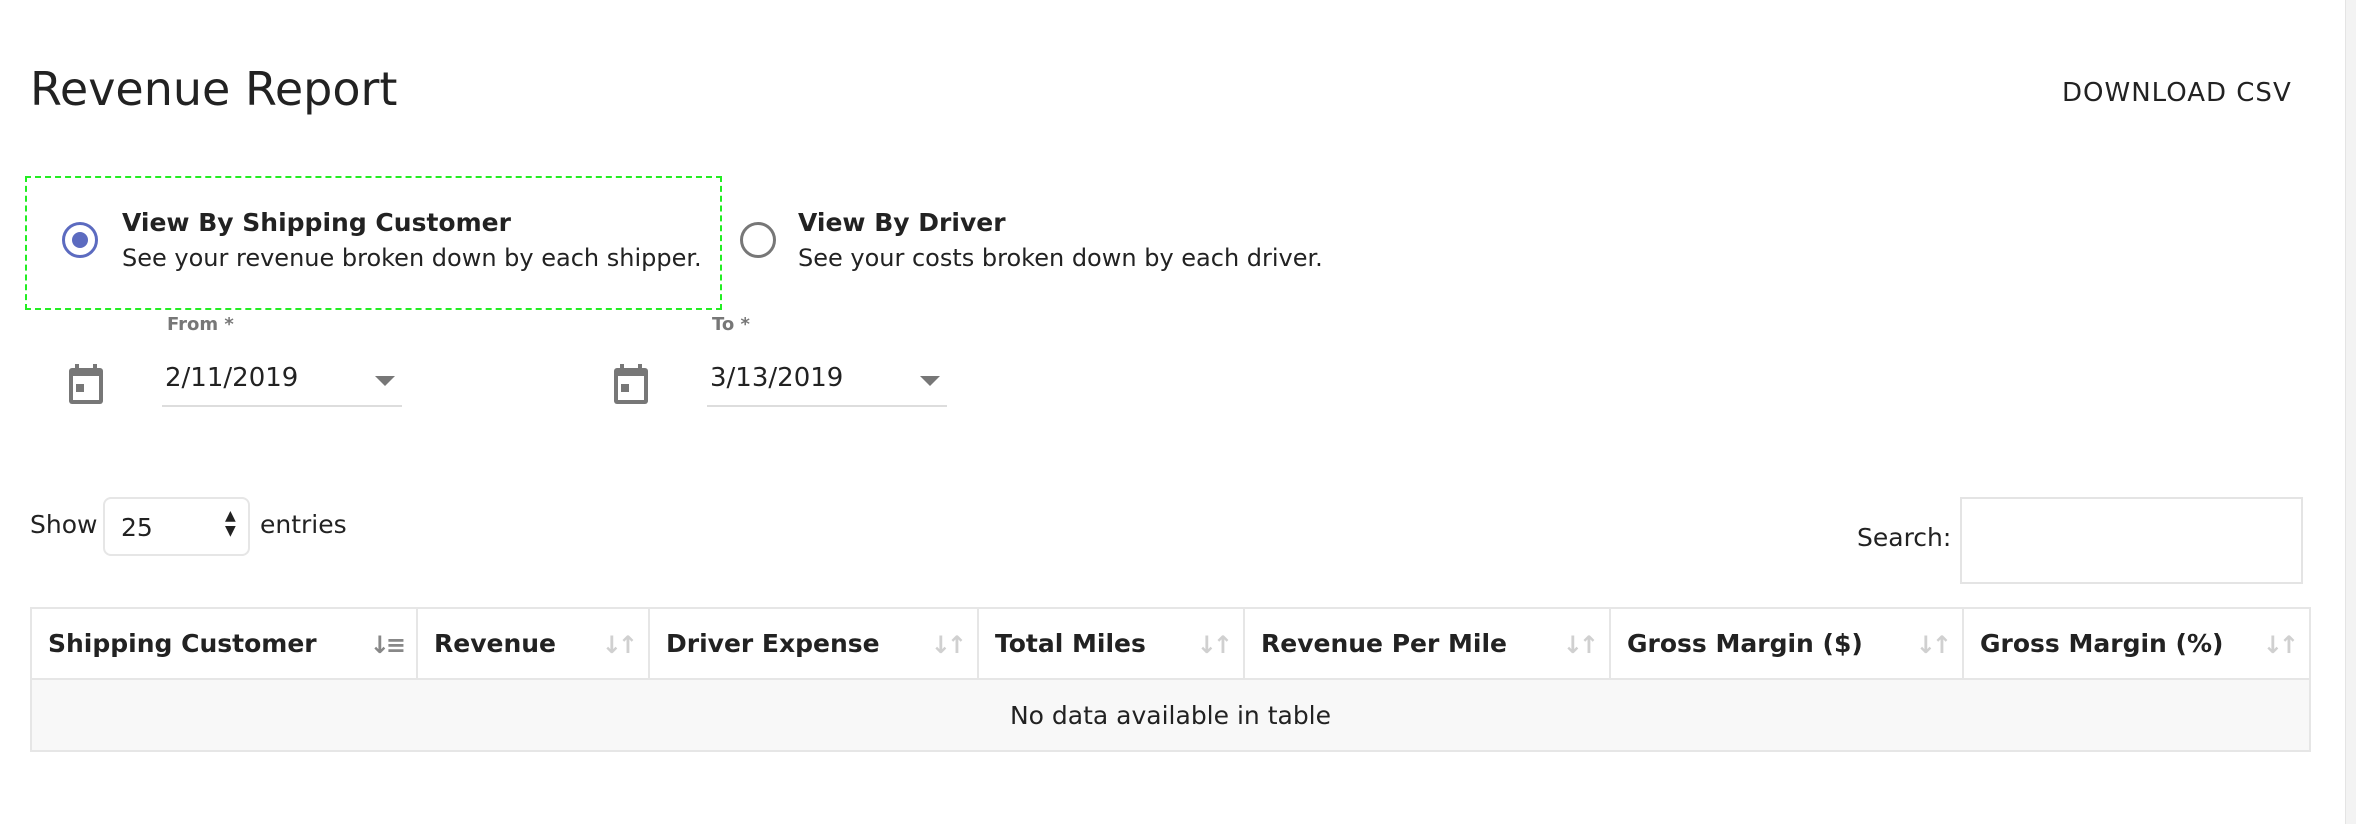 This screenshot has width=2356, height=824. What do you see at coordinates (176, 526) in the screenshot?
I see `entries-select: 25 ▲ ▼` at bounding box center [176, 526].